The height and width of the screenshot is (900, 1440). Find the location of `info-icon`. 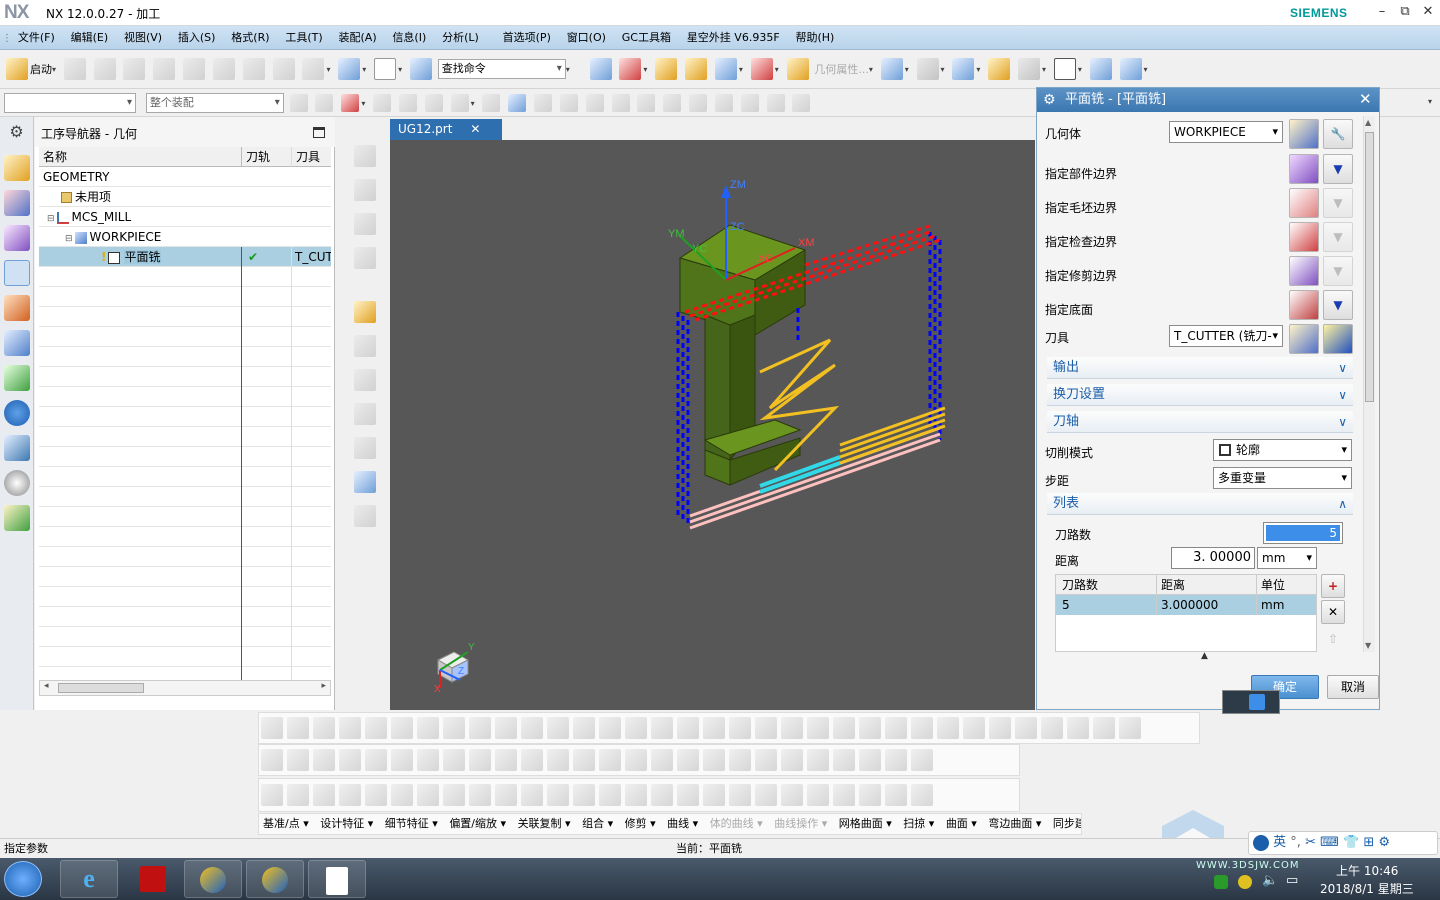

info-icon is located at coordinates (17, 413).